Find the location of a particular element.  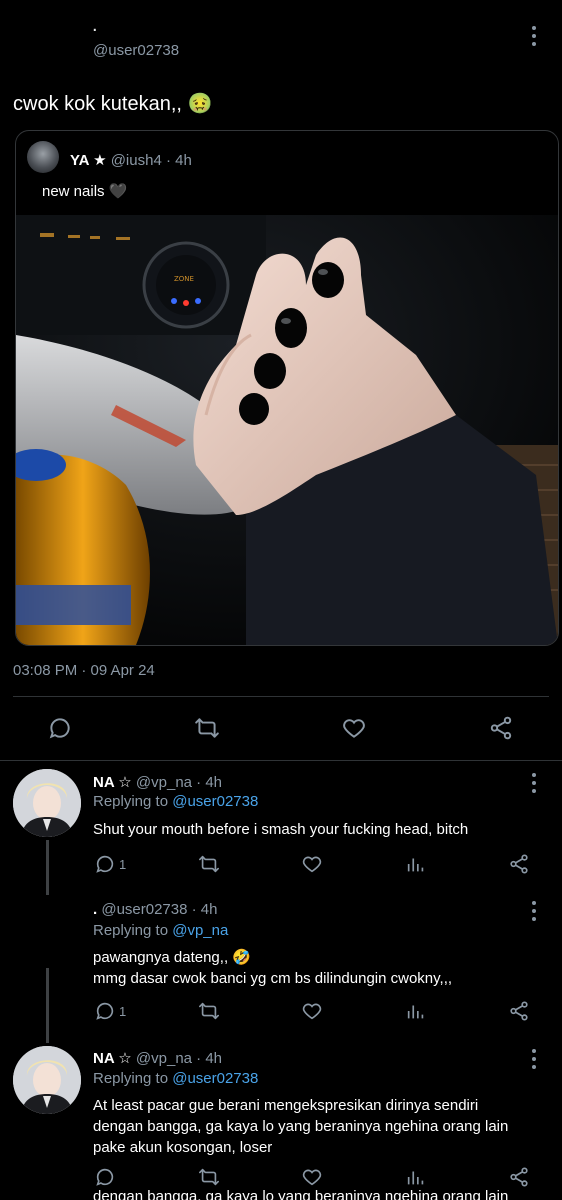

replying-to: Replying to @vp_na is located at coordinates (160, 930).